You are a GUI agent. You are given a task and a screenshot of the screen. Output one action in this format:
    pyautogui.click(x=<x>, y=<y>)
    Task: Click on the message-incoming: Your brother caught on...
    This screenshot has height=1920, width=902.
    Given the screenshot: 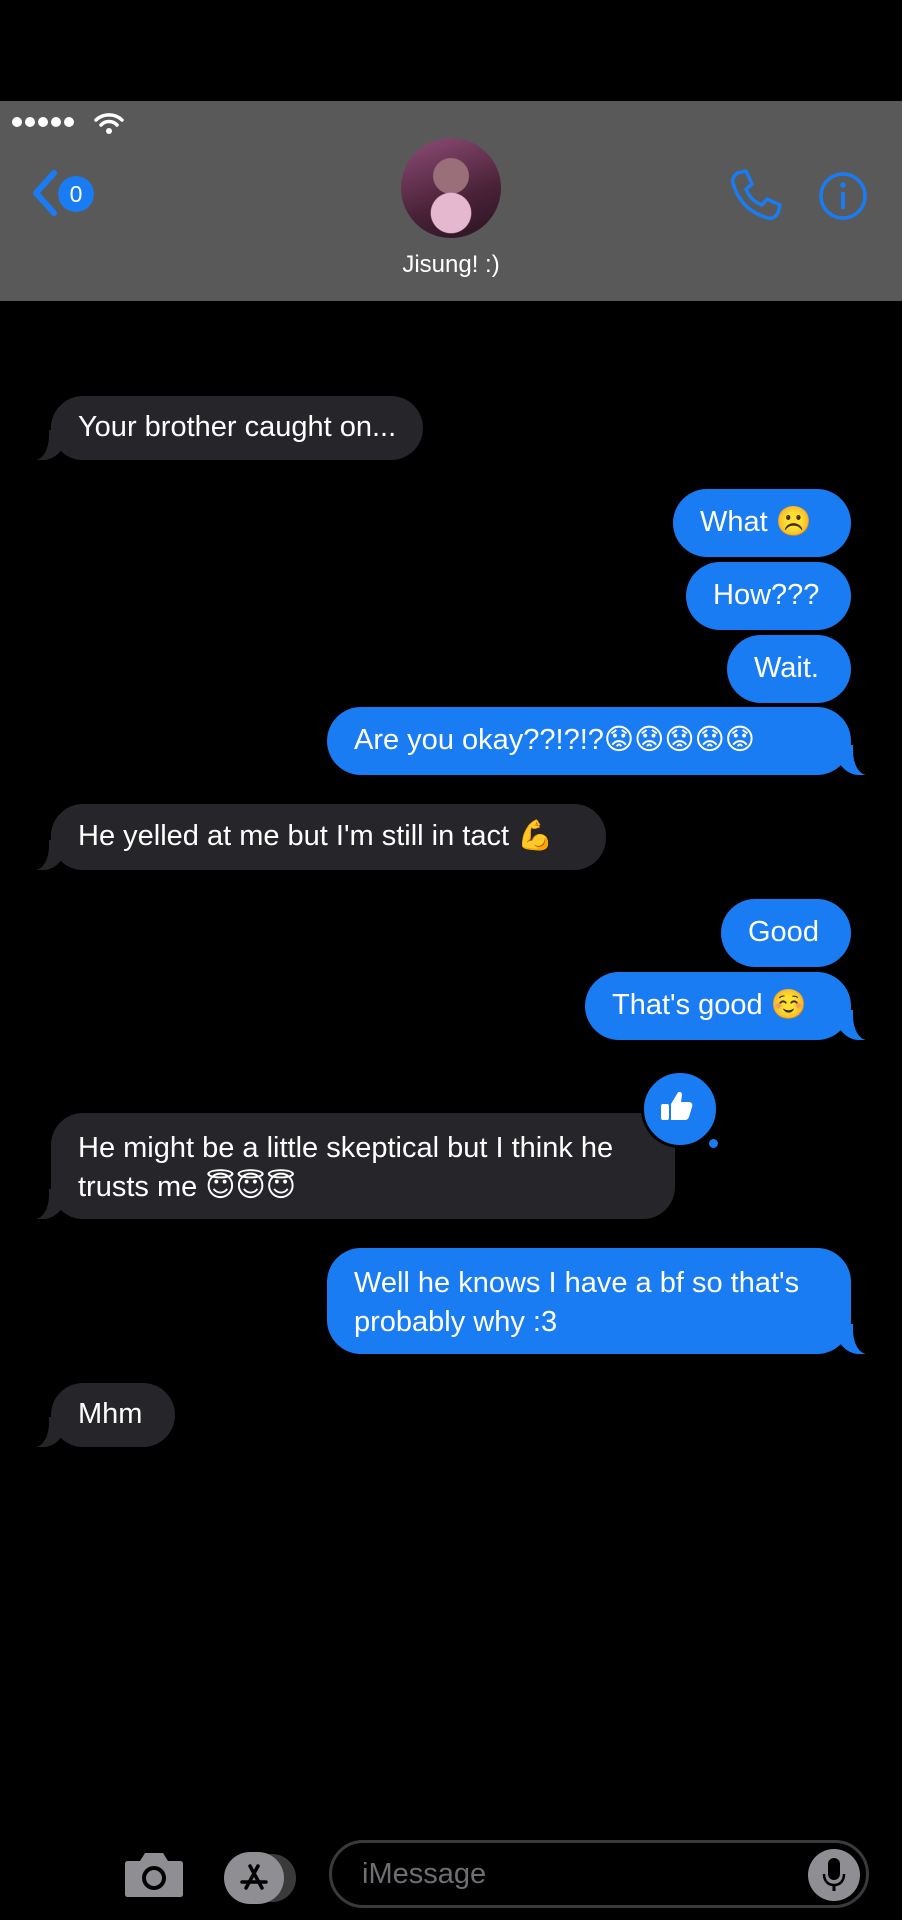 What is the action you would take?
    pyautogui.click(x=228, y=428)
    